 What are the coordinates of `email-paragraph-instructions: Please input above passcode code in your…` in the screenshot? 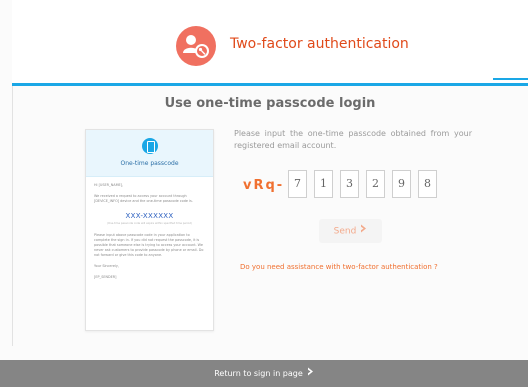 It's located at (149, 245).